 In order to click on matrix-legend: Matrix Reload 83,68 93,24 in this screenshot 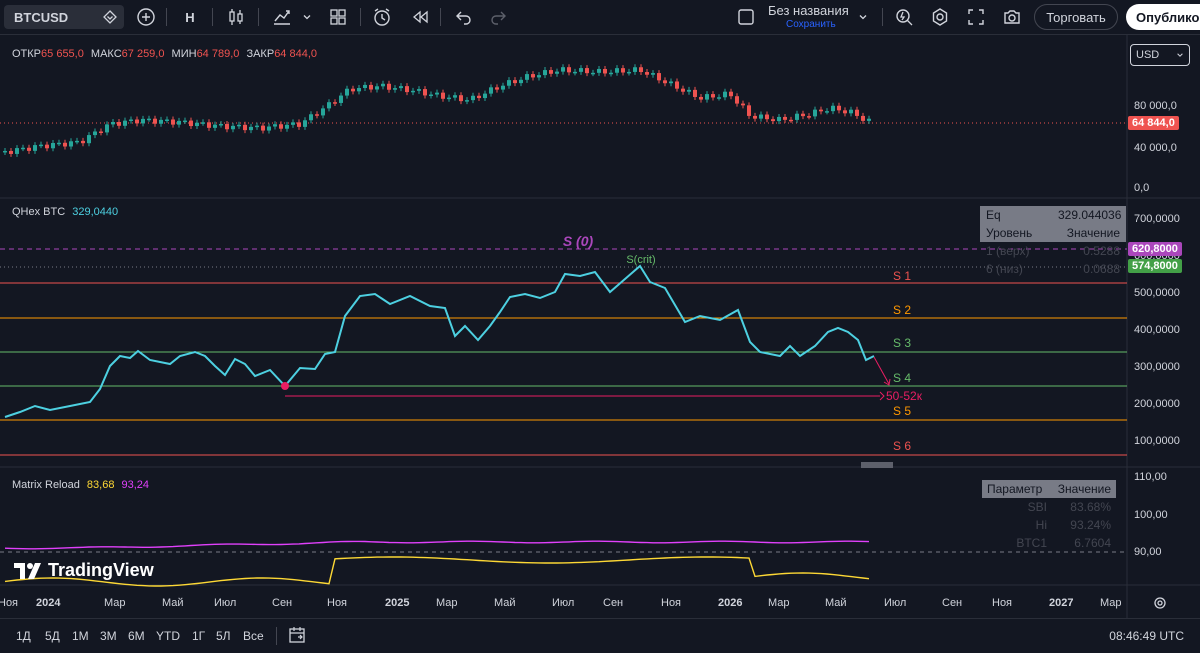, I will do `click(80, 485)`.